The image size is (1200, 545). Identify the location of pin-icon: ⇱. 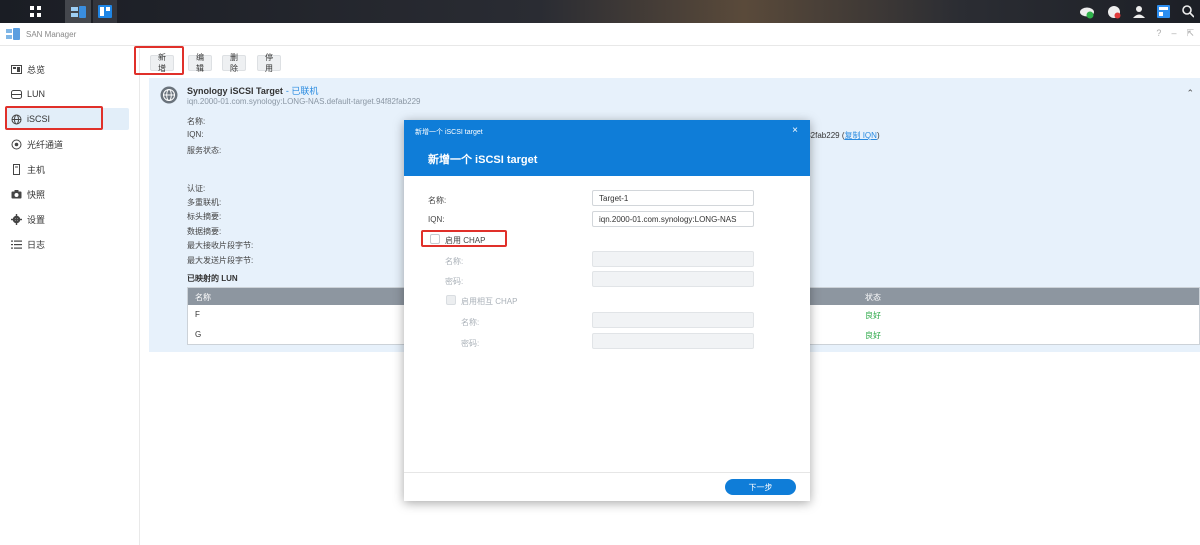
(1190, 33).